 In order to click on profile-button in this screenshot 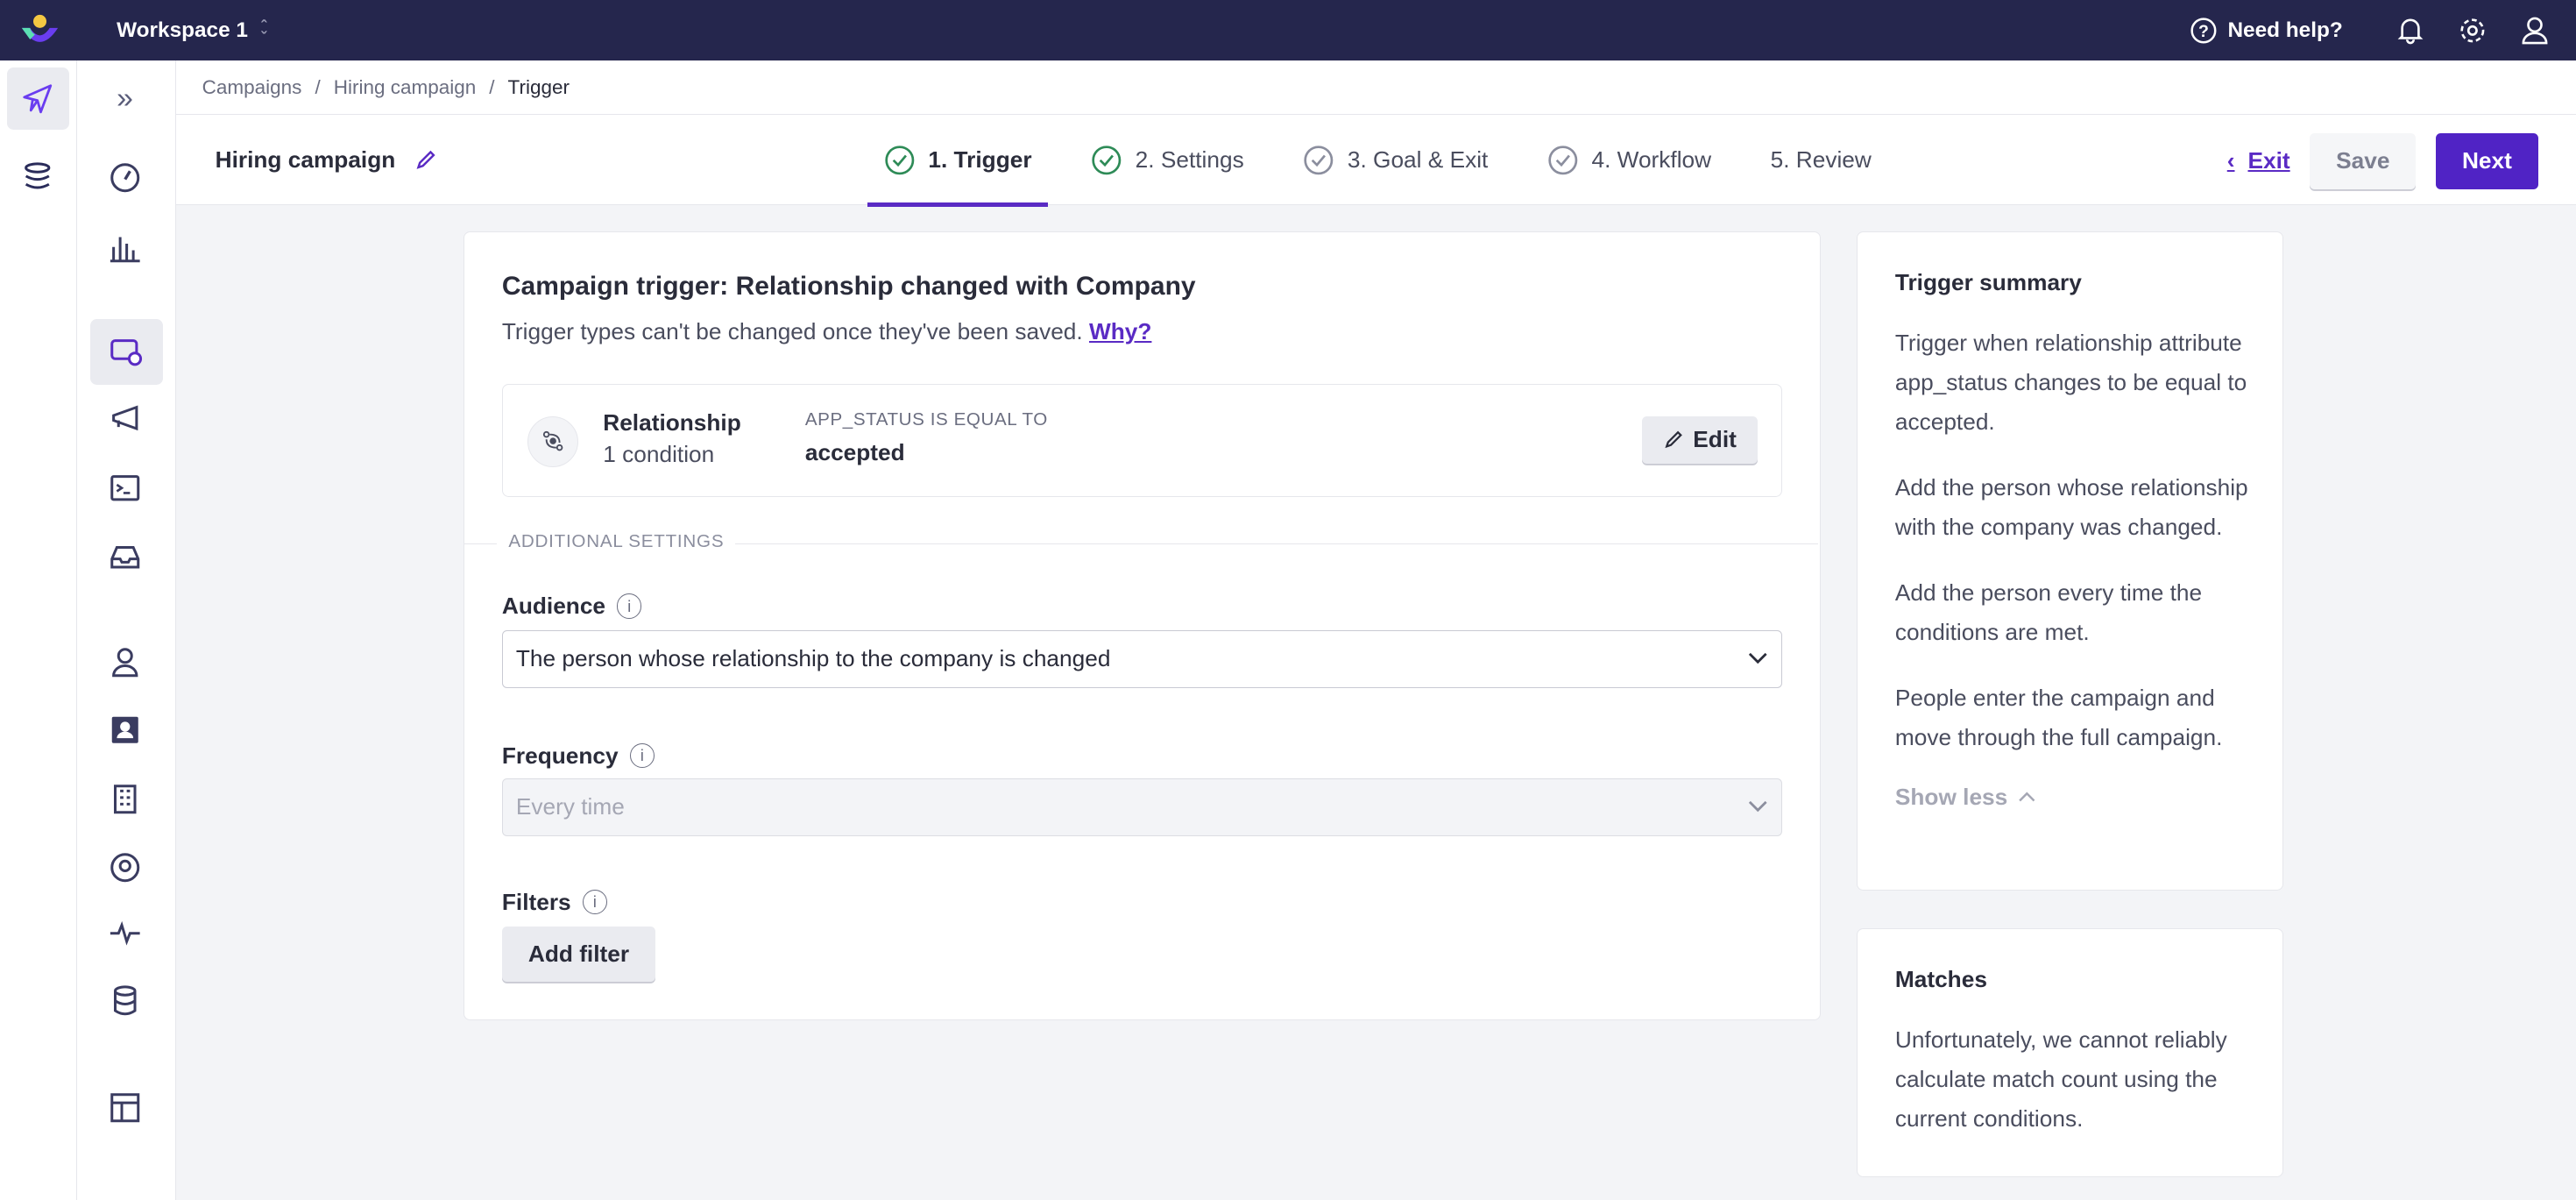, I will do `click(2535, 31)`.